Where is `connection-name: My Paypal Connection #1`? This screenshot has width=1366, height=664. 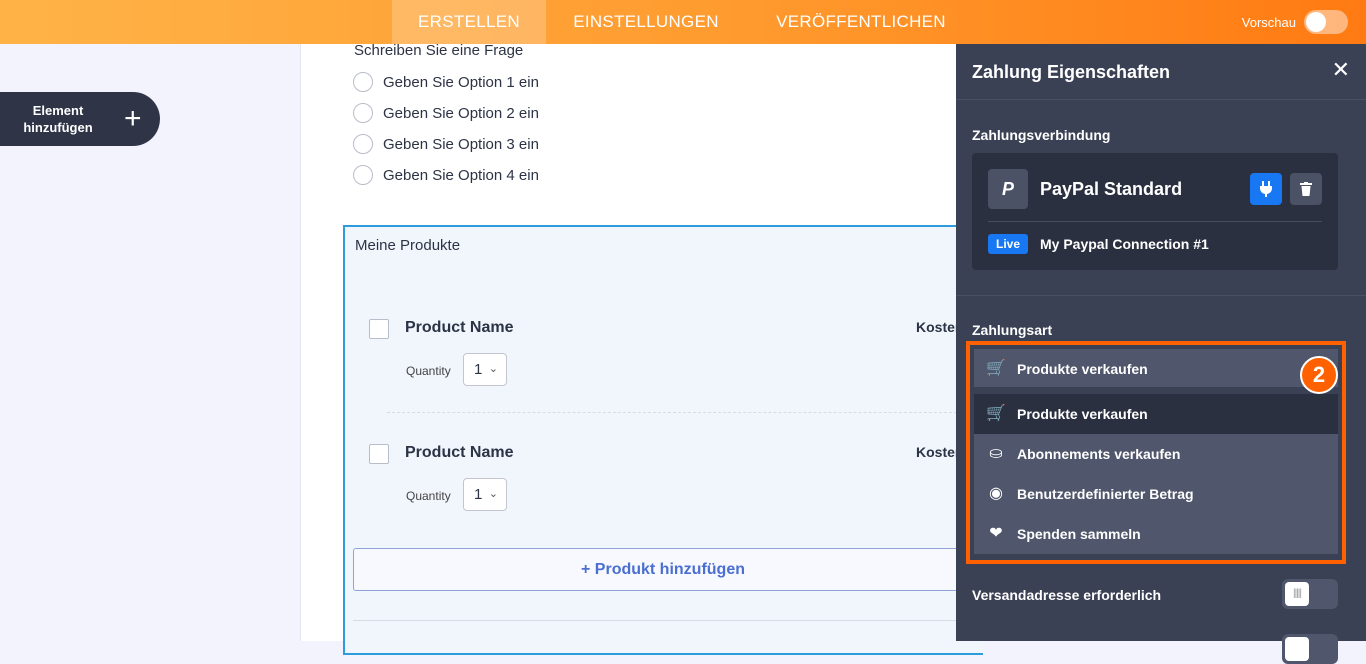 connection-name: My Paypal Connection #1 is located at coordinates (1124, 244).